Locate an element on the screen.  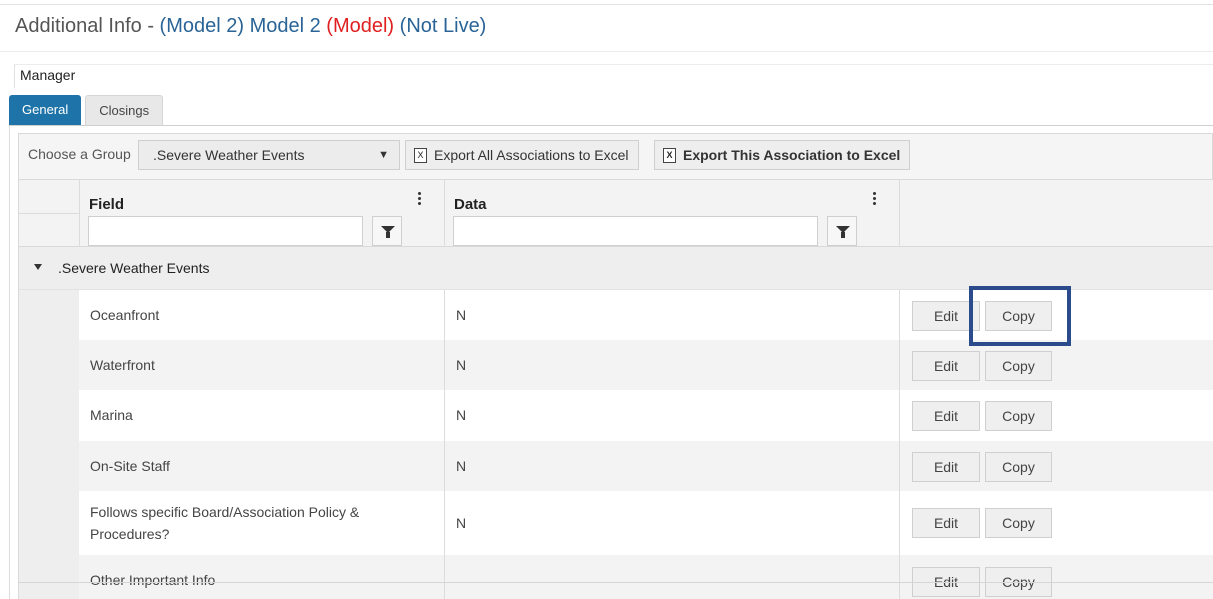
page-title-model-code: (Model 2) is located at coordinates (202, 26).